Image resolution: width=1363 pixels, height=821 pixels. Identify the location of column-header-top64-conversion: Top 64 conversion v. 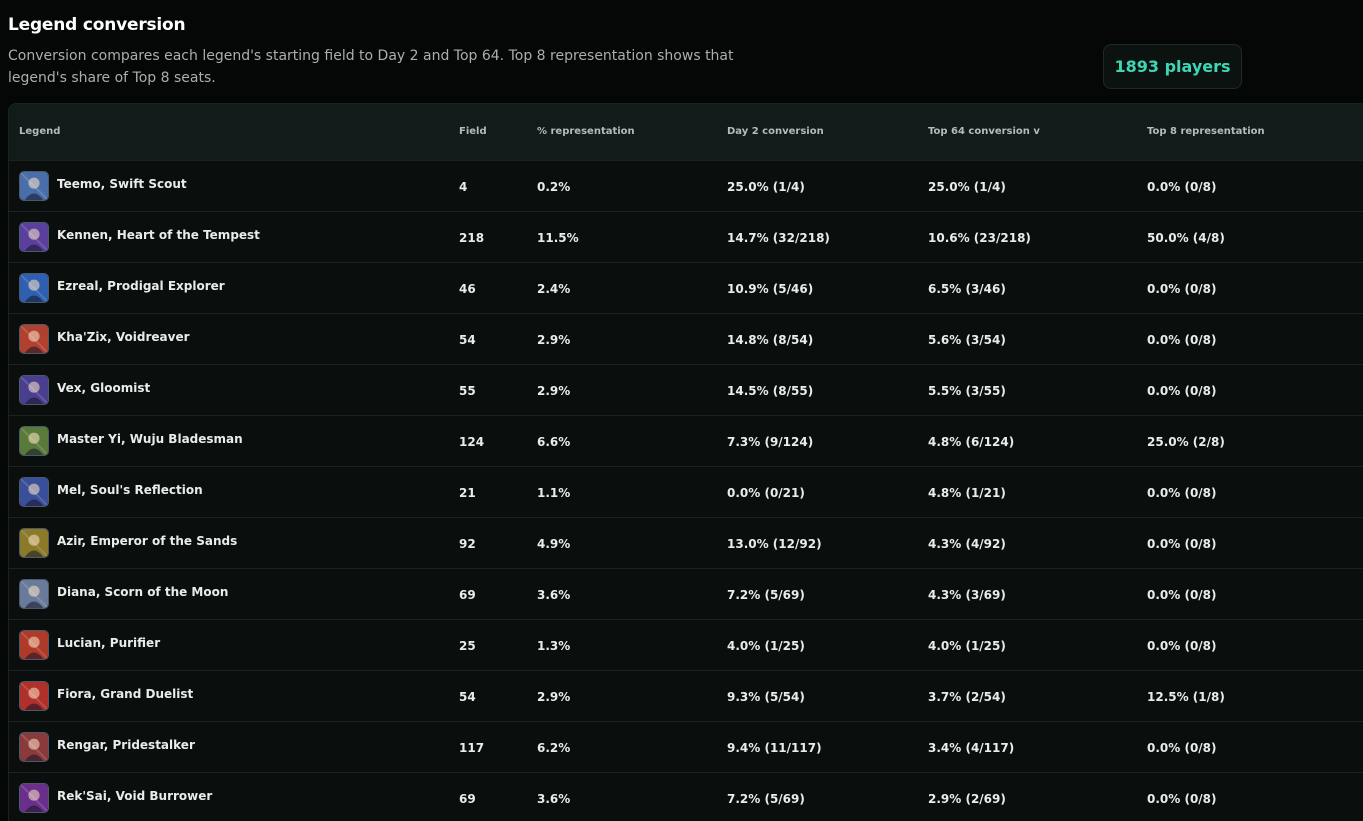
(984, 131).